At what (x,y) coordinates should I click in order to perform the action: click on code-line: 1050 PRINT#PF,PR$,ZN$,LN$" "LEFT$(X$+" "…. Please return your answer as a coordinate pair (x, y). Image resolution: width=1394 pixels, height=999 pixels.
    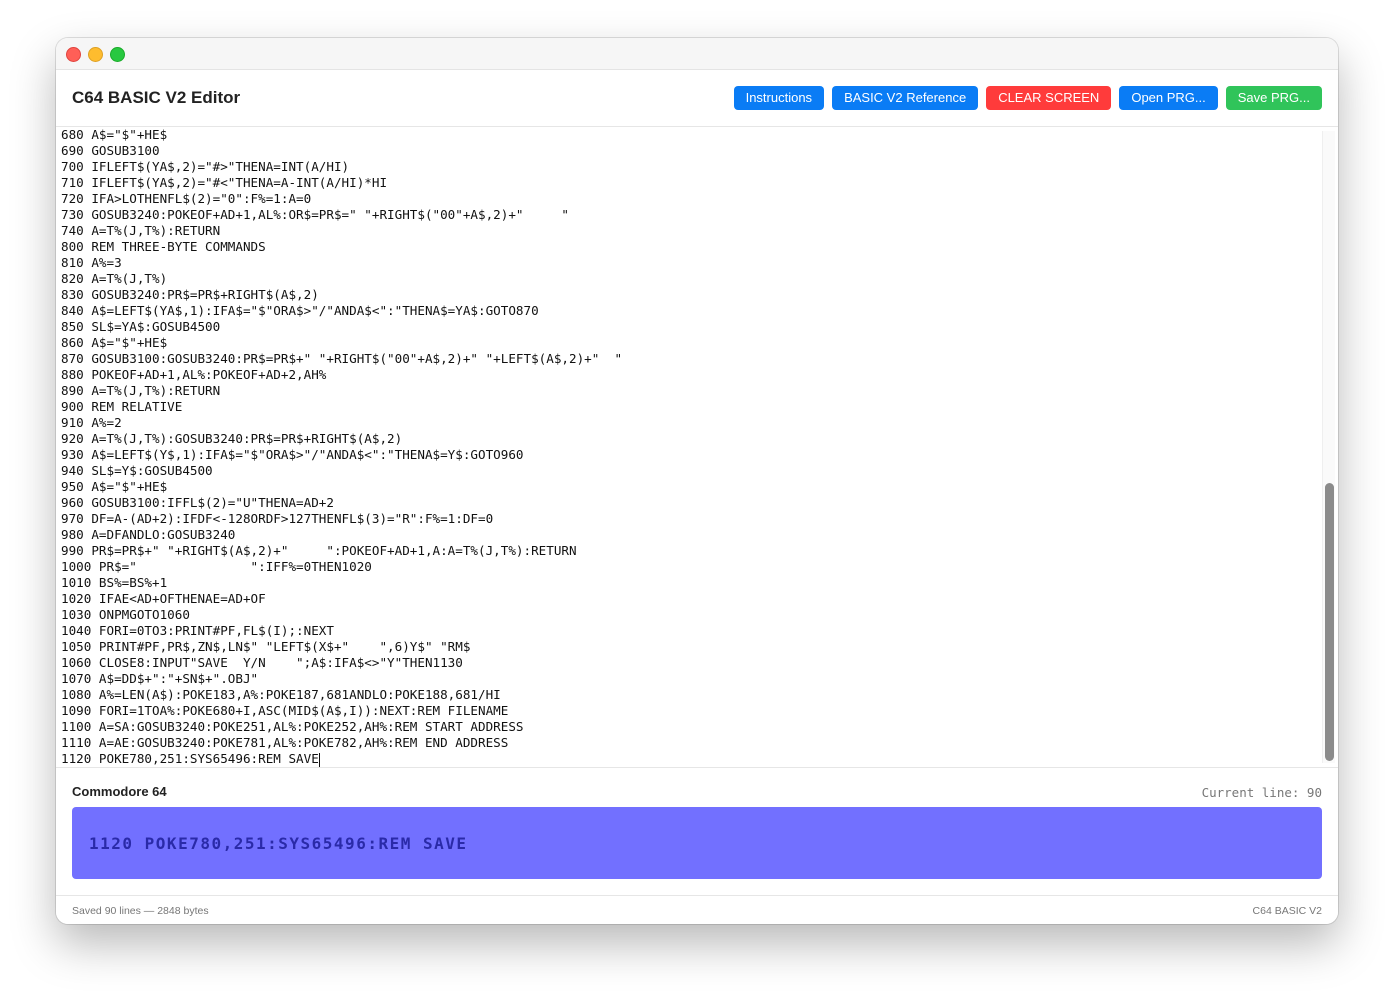
    Looking at the image, I should click on (341, 647).